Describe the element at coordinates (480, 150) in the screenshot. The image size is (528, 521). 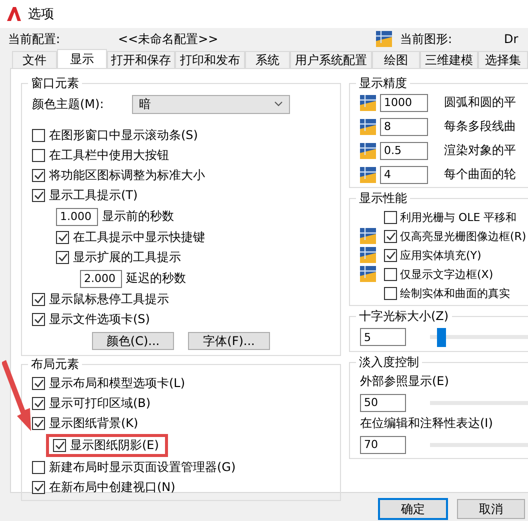
I see `field-label: 渲染对象的平` at that location.